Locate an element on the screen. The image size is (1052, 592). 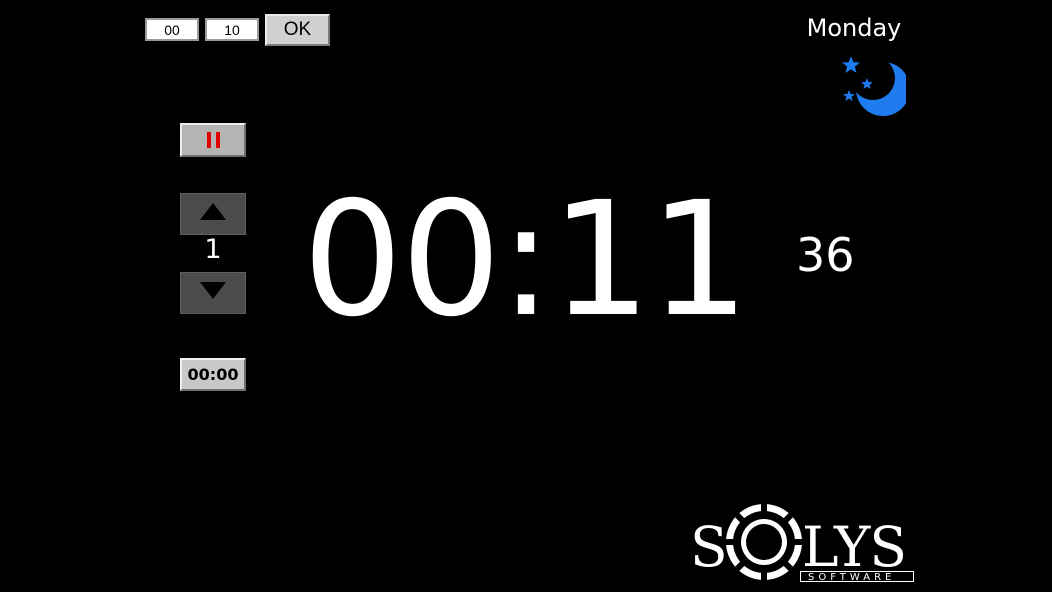
main-clock-time: 00:11 is located at coordinates (525, 260).